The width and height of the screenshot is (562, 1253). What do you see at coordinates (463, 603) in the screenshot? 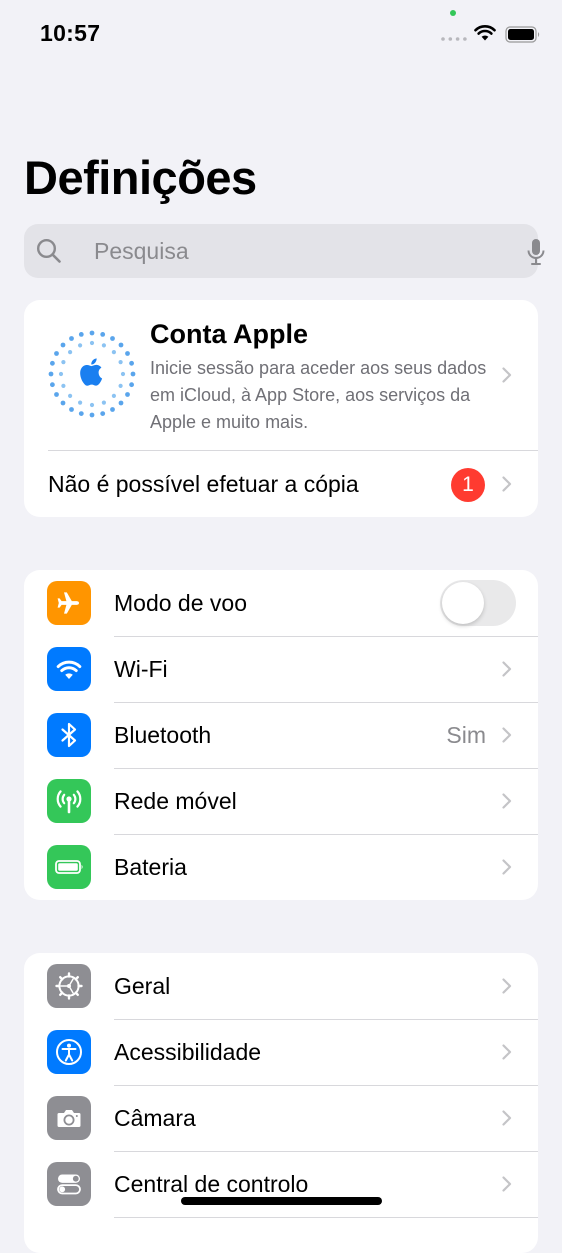
I see `toggle-knob` at bounding box center [463, 603].